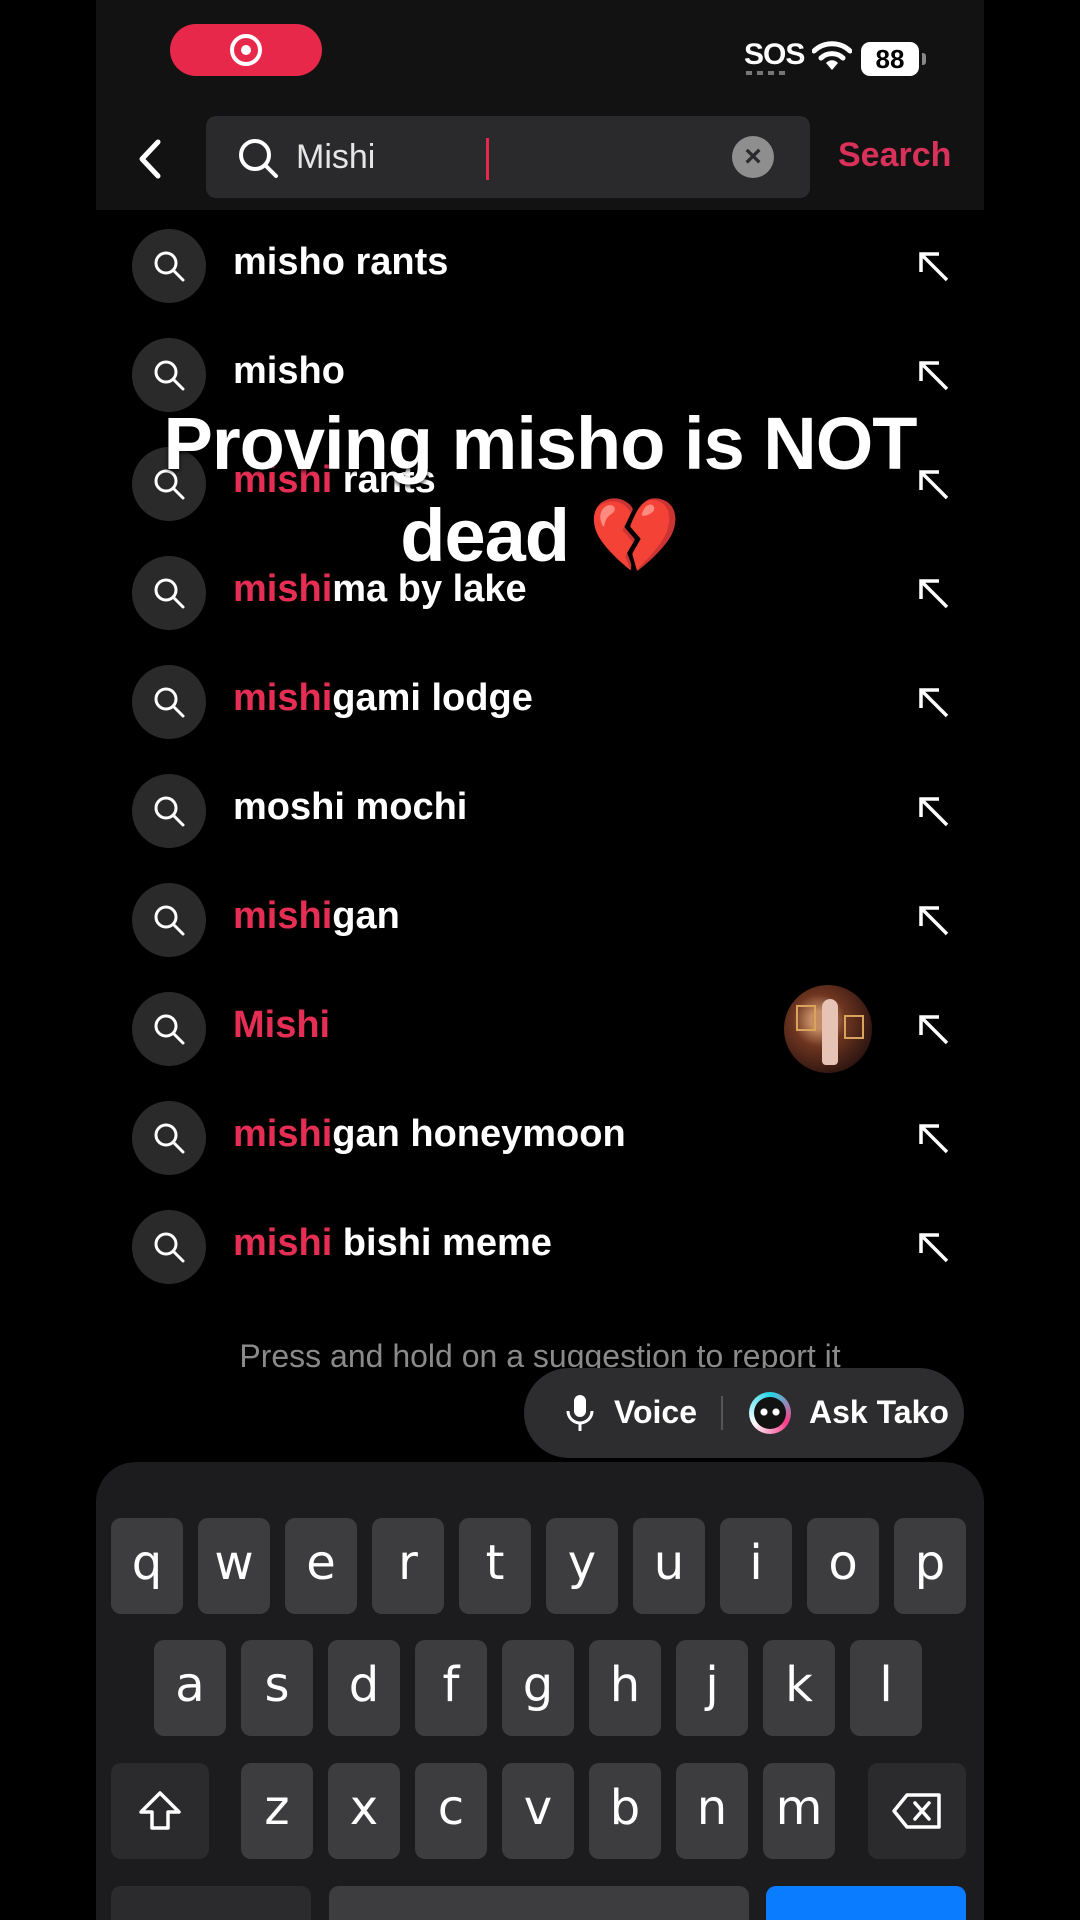  Describe the element at coordinates (744, 1413) in the screenshot. I see `assistant-bar: Voice Ask Tako` at that location.